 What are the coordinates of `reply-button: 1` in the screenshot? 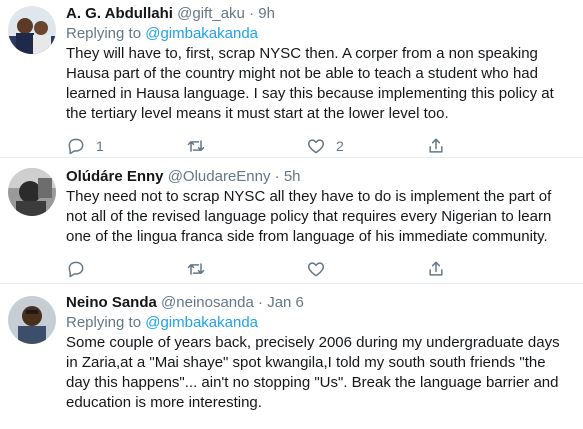 It's located at (126, 146).